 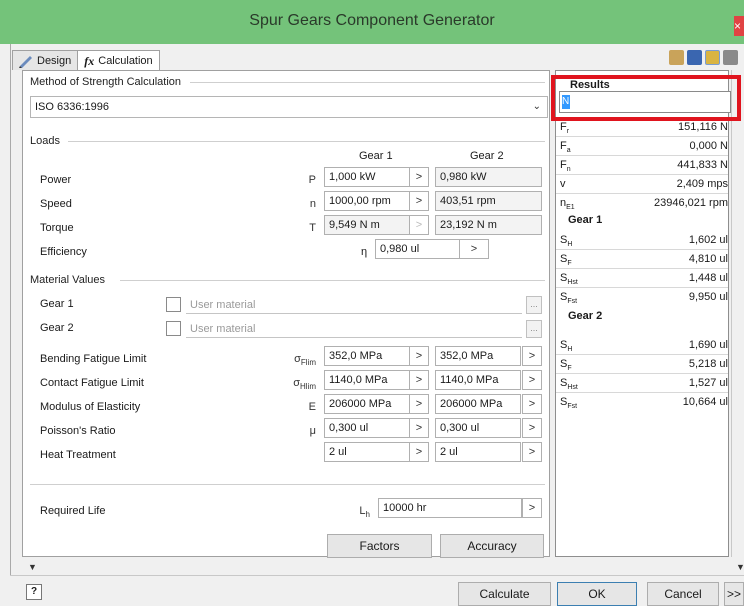 I want to click on torque-gear1-value: 9,549 N m, so click(x=367, y=225).